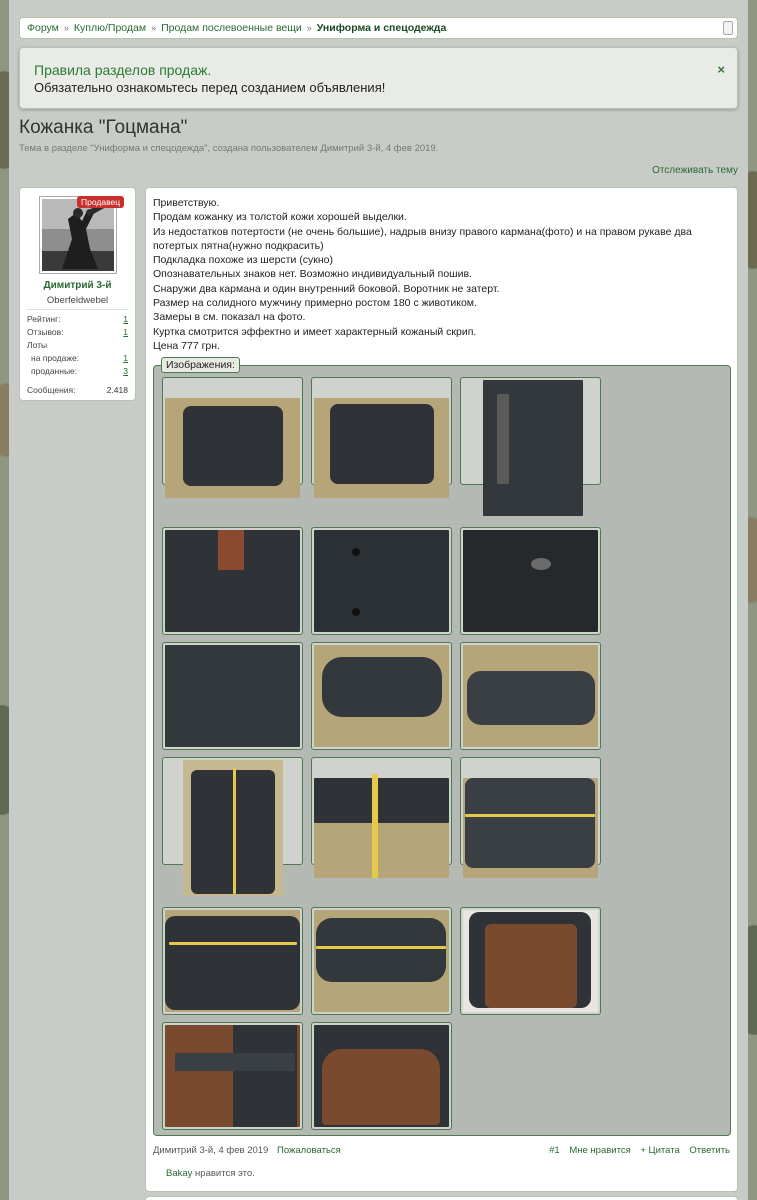  I want to click on stat-label: Отзывов:, so click(45, 332).